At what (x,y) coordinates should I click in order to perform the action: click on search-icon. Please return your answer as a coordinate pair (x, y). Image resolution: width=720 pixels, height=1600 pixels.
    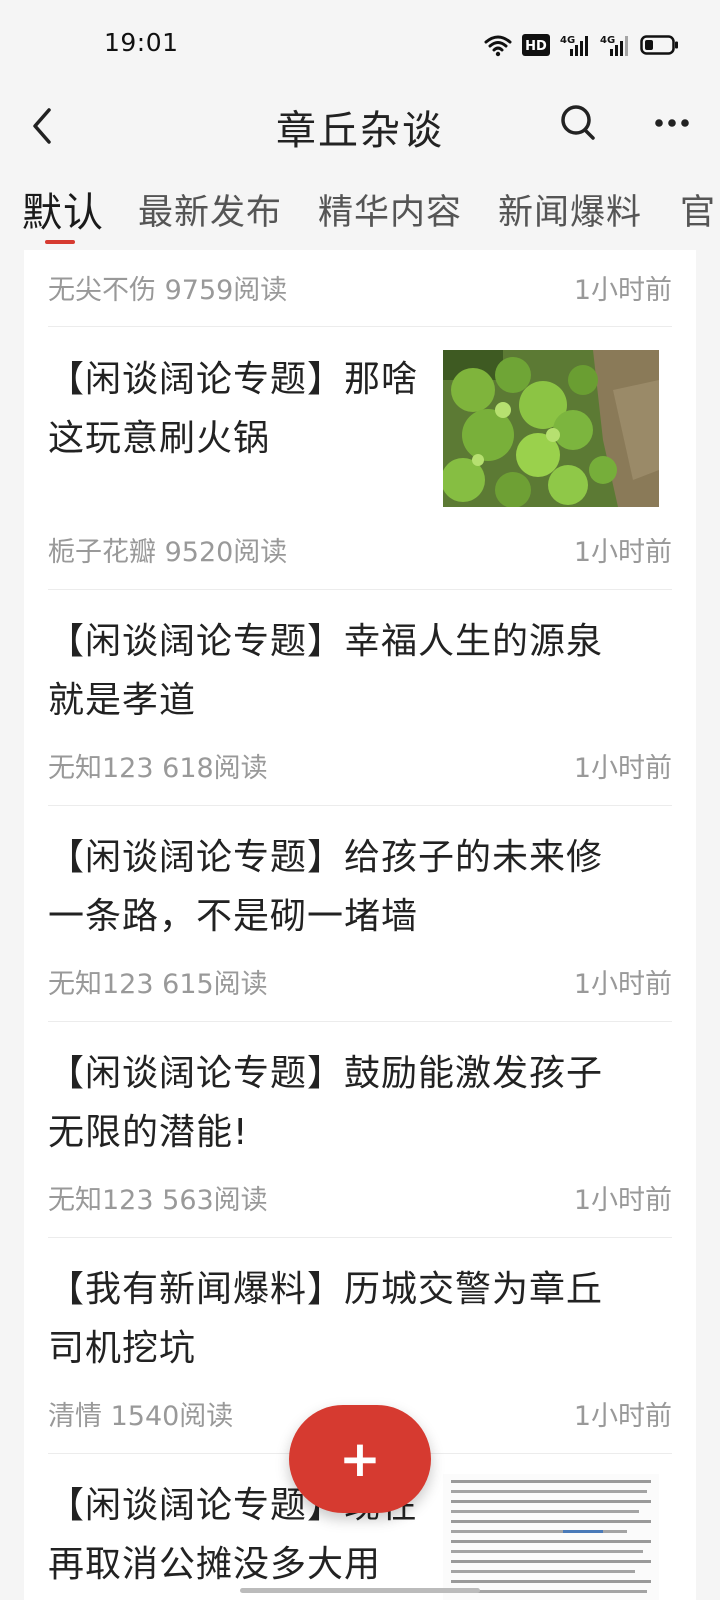
    Looking at the image, I should click on (578, 122).